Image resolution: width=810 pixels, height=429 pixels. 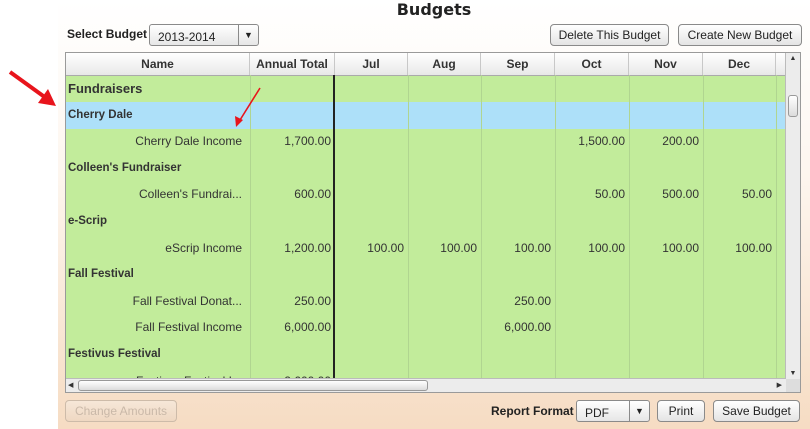 What do you see at coordinates (32, 88) in the screenshot?
I see `annotation-arrow-large` at bounding box center [32, 88].